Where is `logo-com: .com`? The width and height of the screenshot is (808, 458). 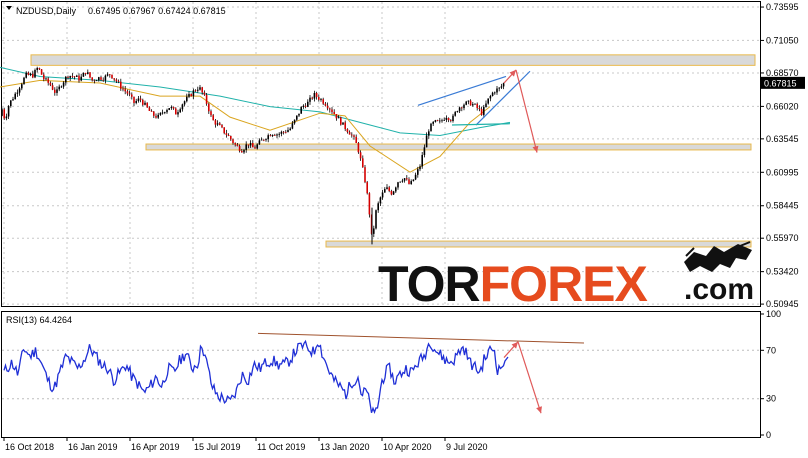 logo-com: .com is located at coordinates (719, 289).